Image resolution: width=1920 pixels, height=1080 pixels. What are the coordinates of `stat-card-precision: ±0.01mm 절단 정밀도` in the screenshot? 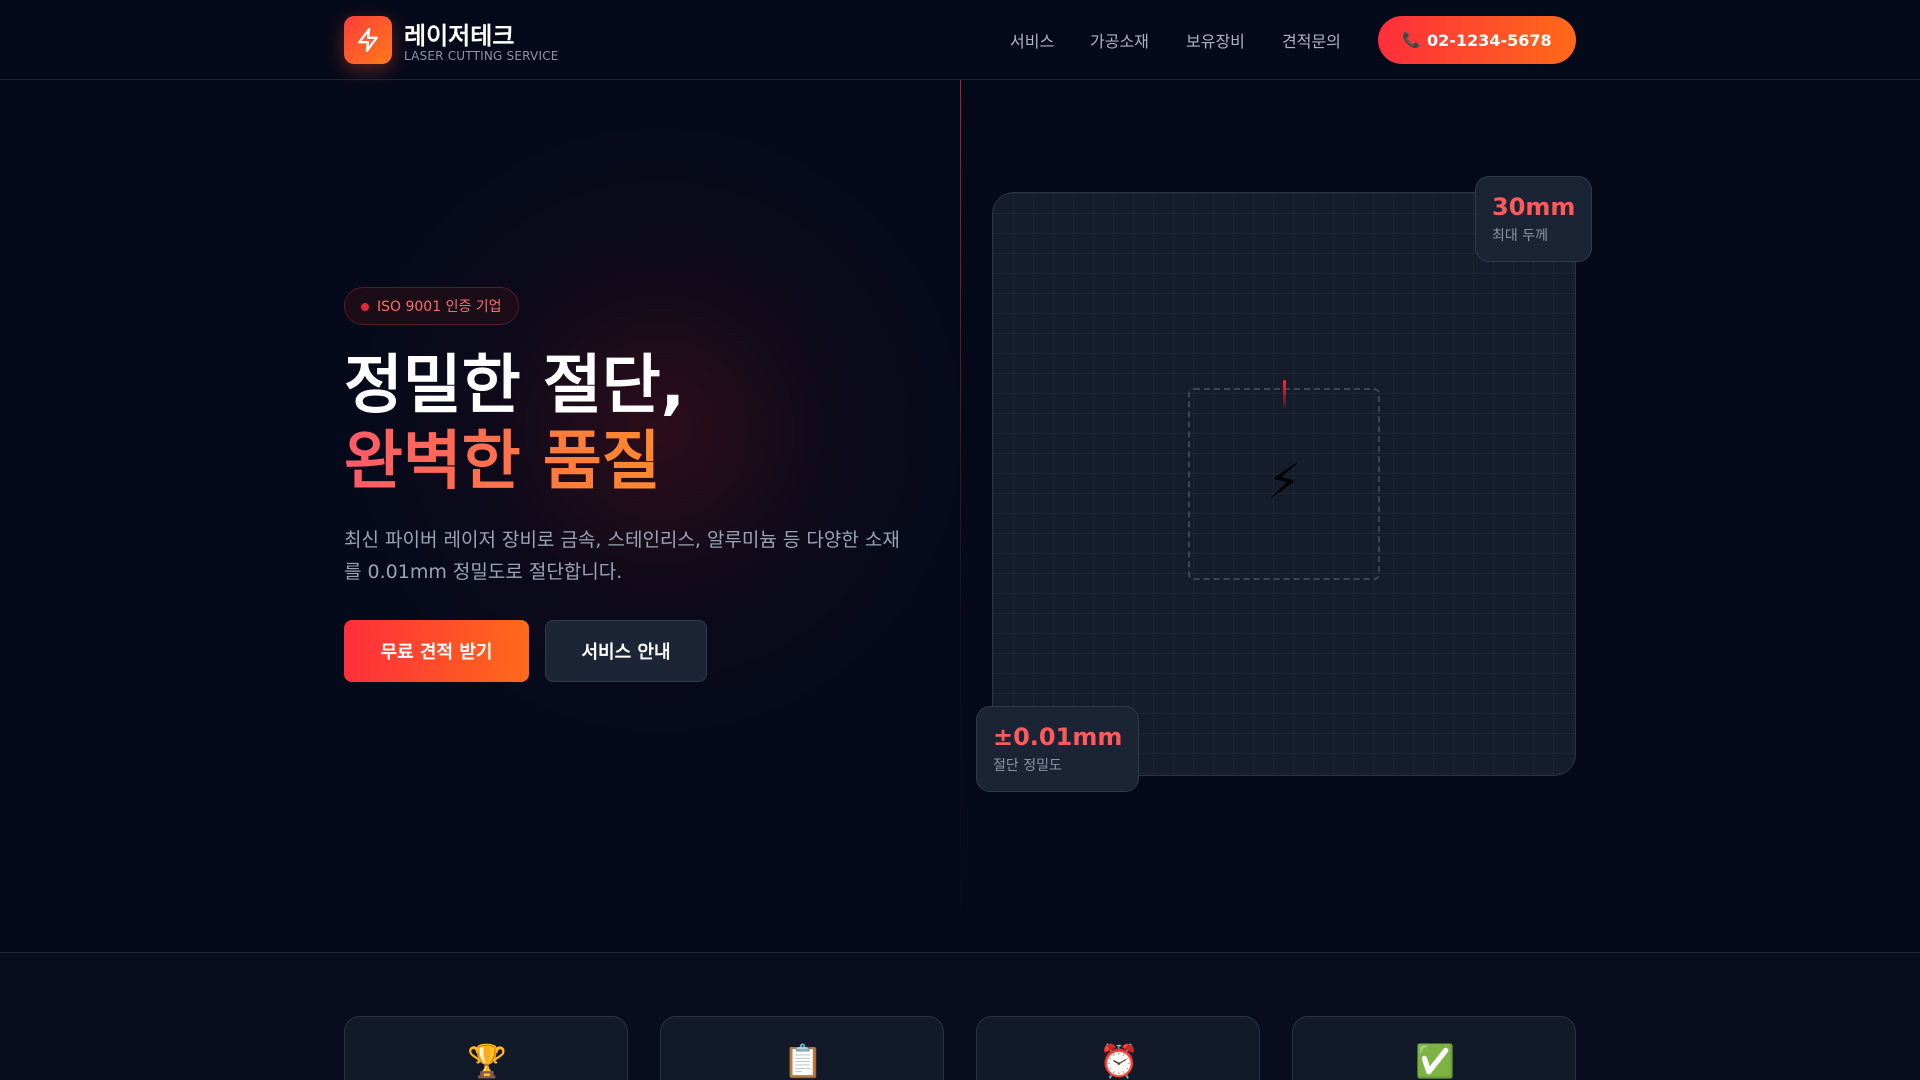 It's located at (1057, 749).